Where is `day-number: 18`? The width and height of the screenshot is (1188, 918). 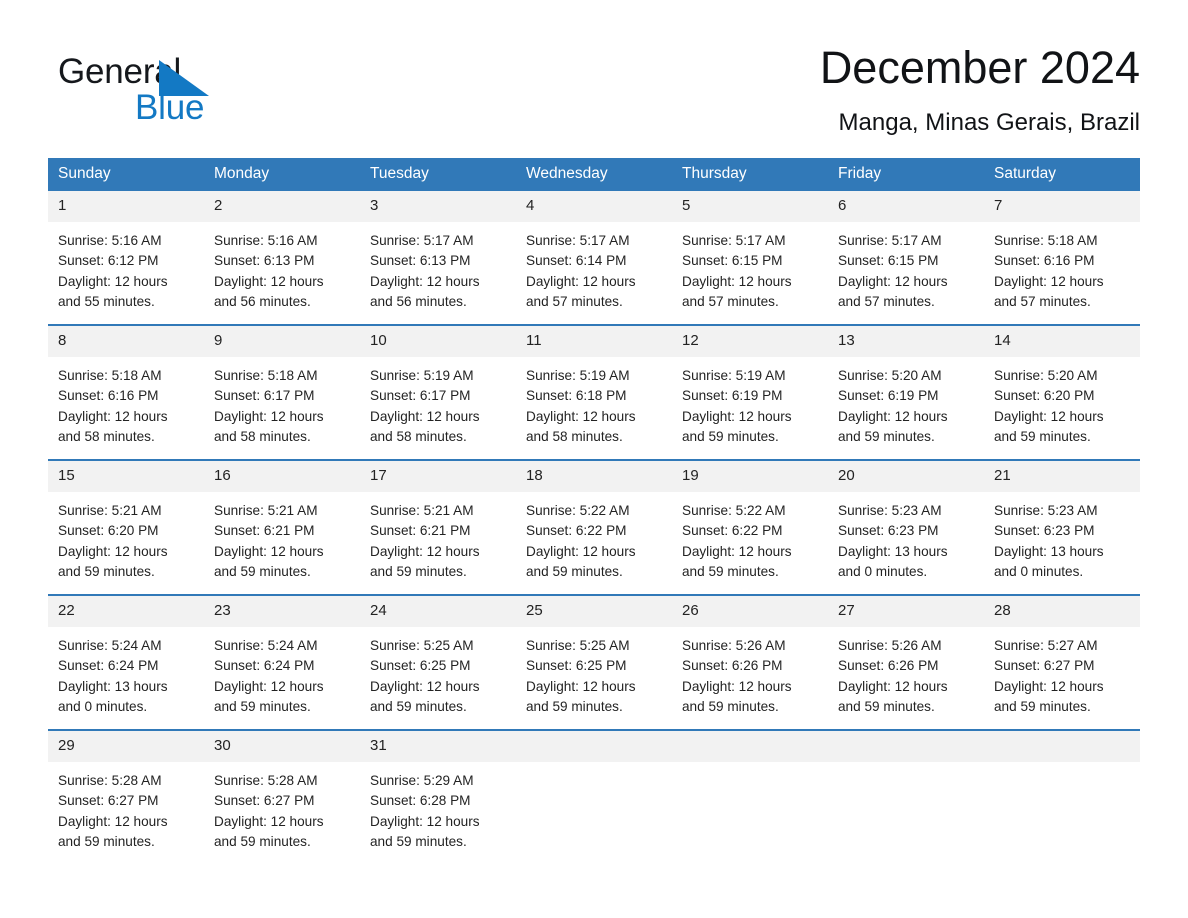 day-number: 18 is located at coordinates (594, 476).